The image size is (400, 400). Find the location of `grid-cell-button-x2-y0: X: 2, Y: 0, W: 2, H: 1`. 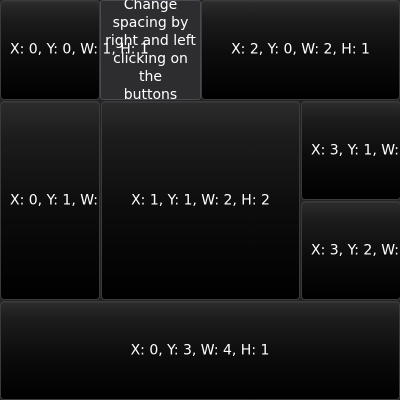

grid-cell-button-x2-y0: X: 2, Y: 0, W: 2, H: 1 is located at coordinates (300, 50).